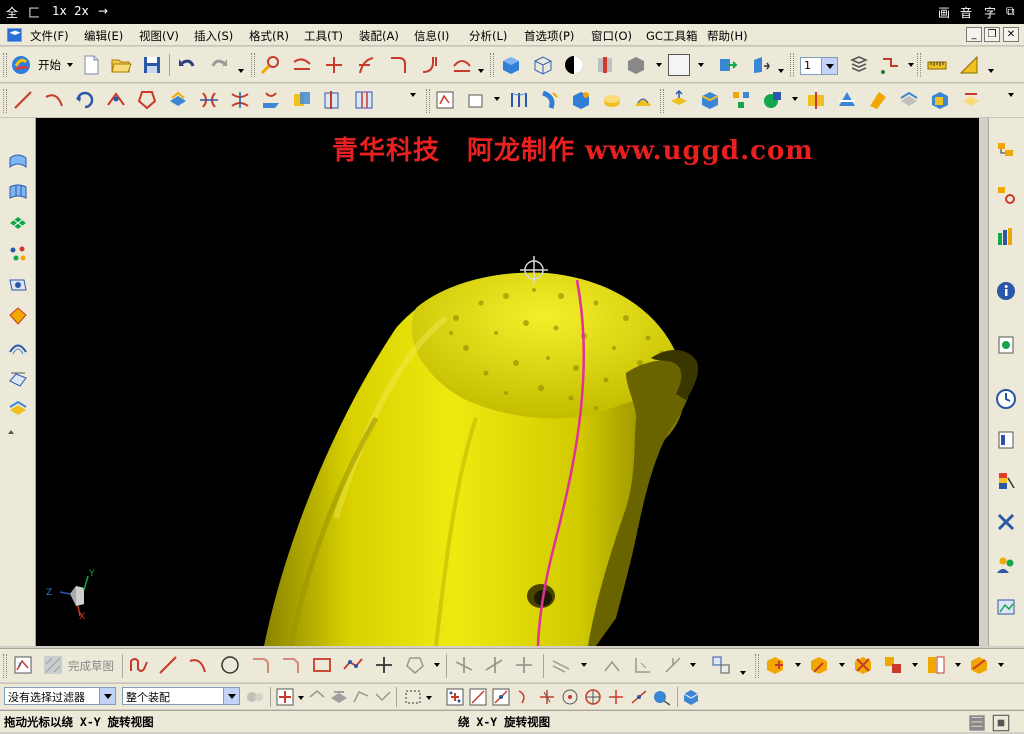  I want to click on datum-dropdown-arrow, so click(497, 99).